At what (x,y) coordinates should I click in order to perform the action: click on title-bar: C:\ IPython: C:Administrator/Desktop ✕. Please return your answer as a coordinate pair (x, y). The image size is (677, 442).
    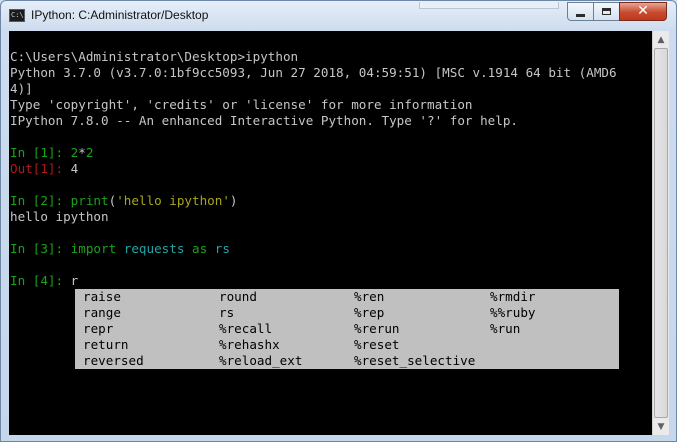
    Looking at the image, I should click on (338, 16).